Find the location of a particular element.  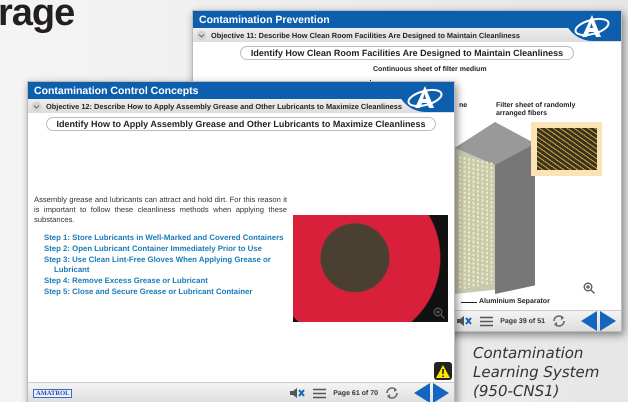

caption-line: (950-CNS1) is located at coordinates (517, 391).